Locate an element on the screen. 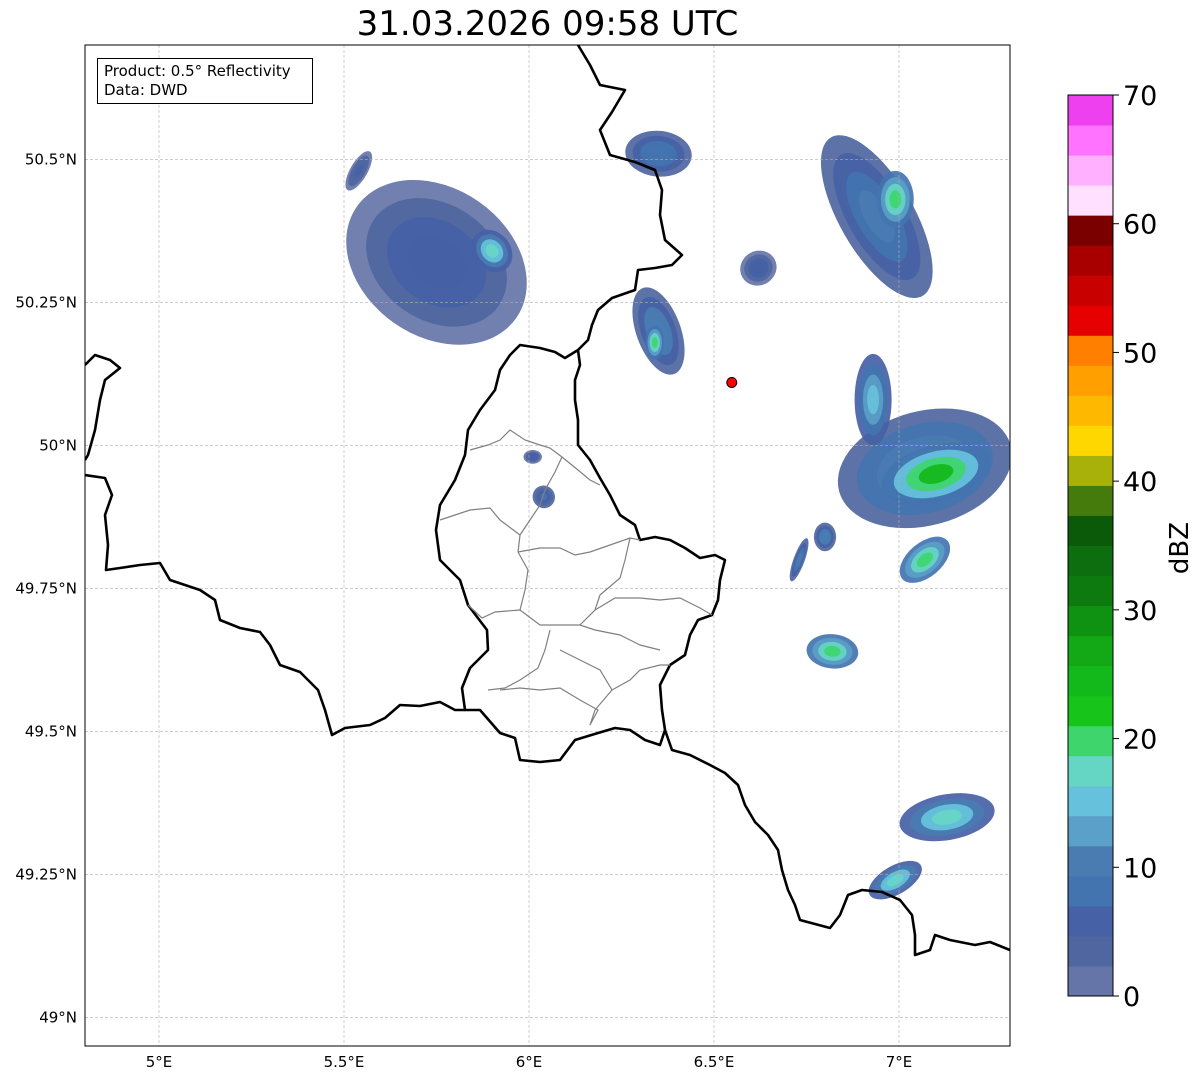 Image resolution: width=1202 pixels, height=1081 pixels. echo-cell-mid-north-core is located at coordinates (655, 342).